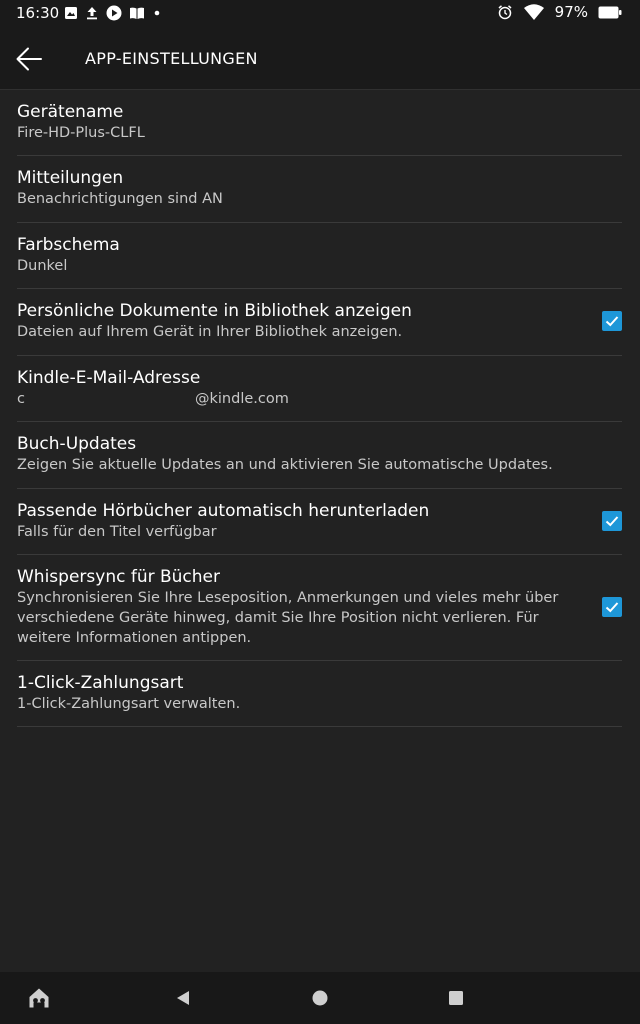 The width and height of the screenshot is (640, 1024). What do you see at coordinates (610, 12) in the screenshot?
I see `battery-icon` at bounding box center [610, 12].